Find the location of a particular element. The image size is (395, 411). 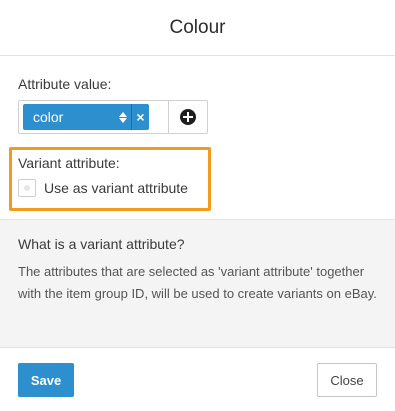

attribute-value-control: color × is located at coordinates (113, 117).